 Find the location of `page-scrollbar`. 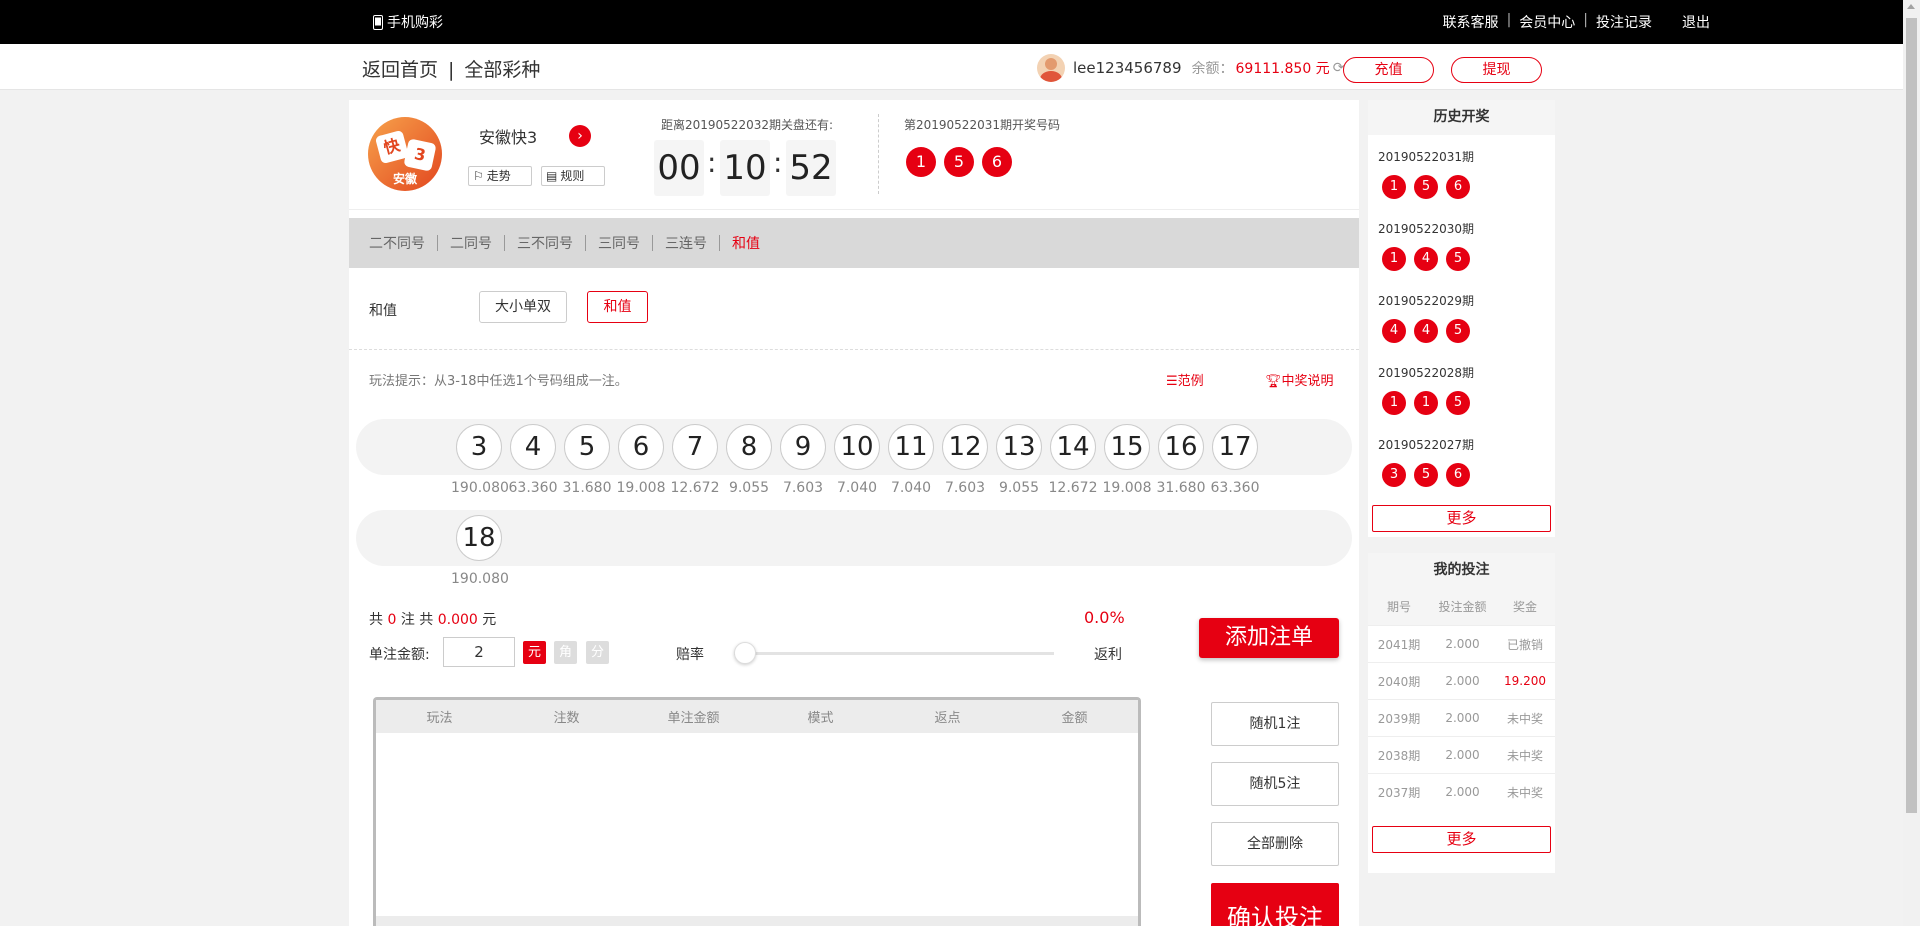

page-scrollbar is located at coordinates (1911, 463).